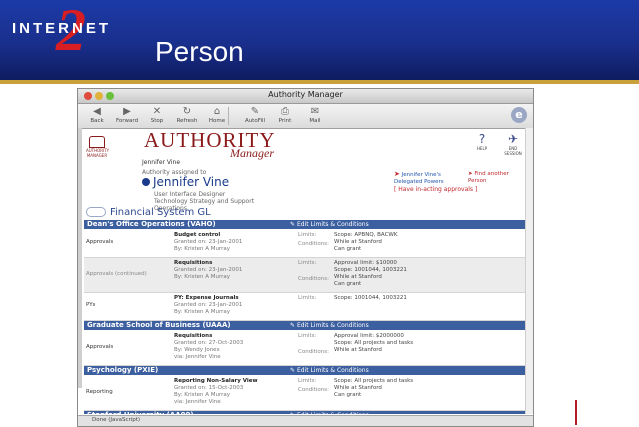 Image resolution: width=639 pixels, height=427 pixels. What do you see at coordinates (199, 51) in the screenshot?
I see `slide-title: Person` at bounding box center [199, 51].